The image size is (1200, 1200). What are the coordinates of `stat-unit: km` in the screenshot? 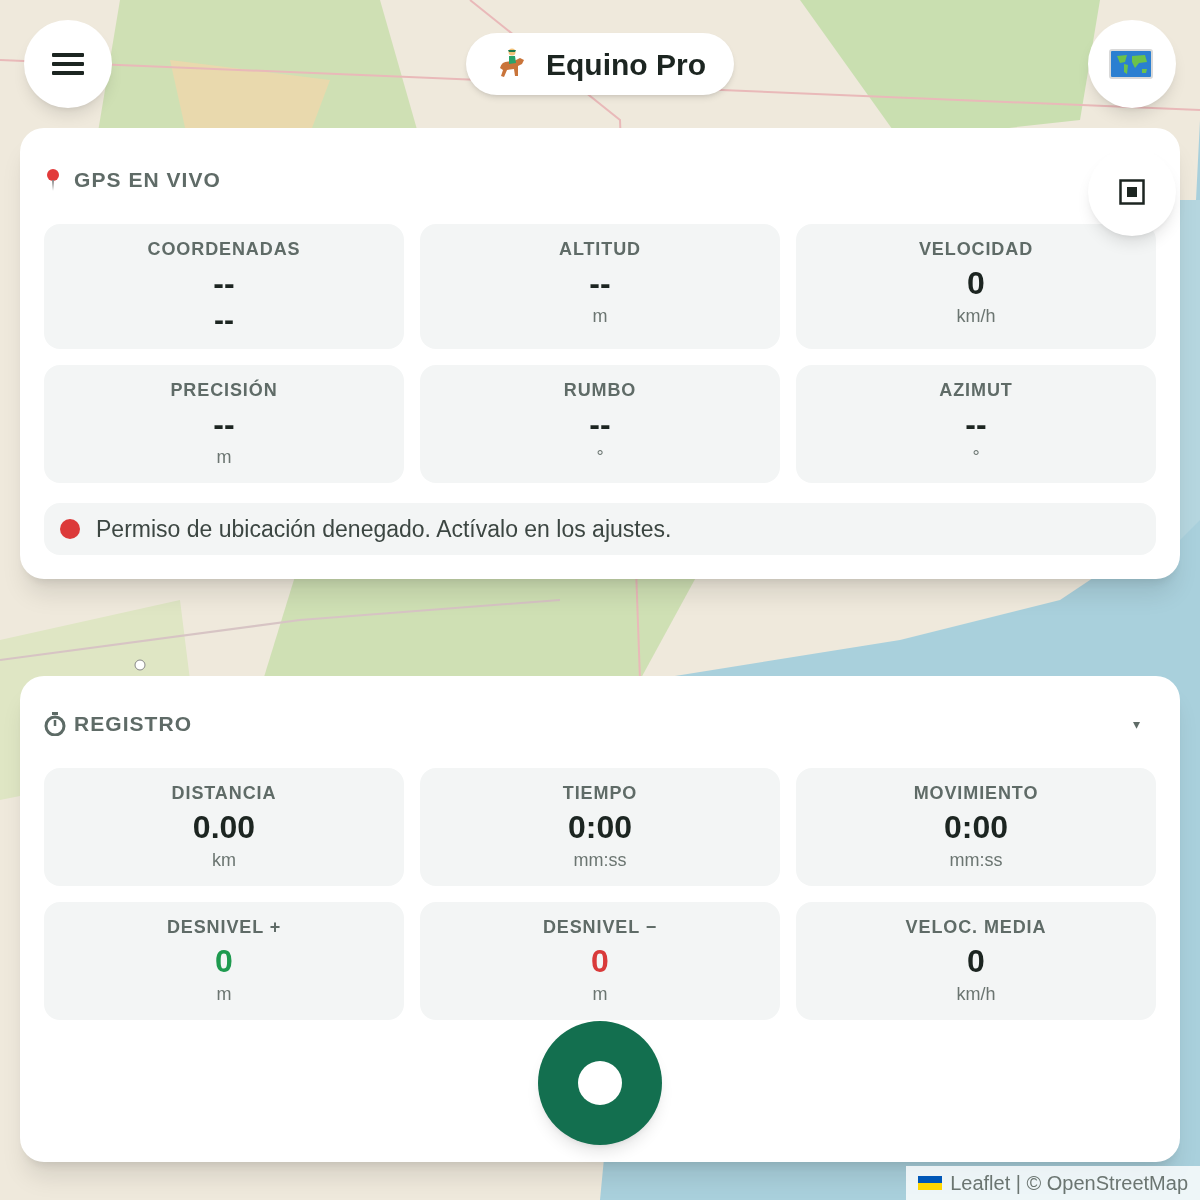 It's located at (224, 860).